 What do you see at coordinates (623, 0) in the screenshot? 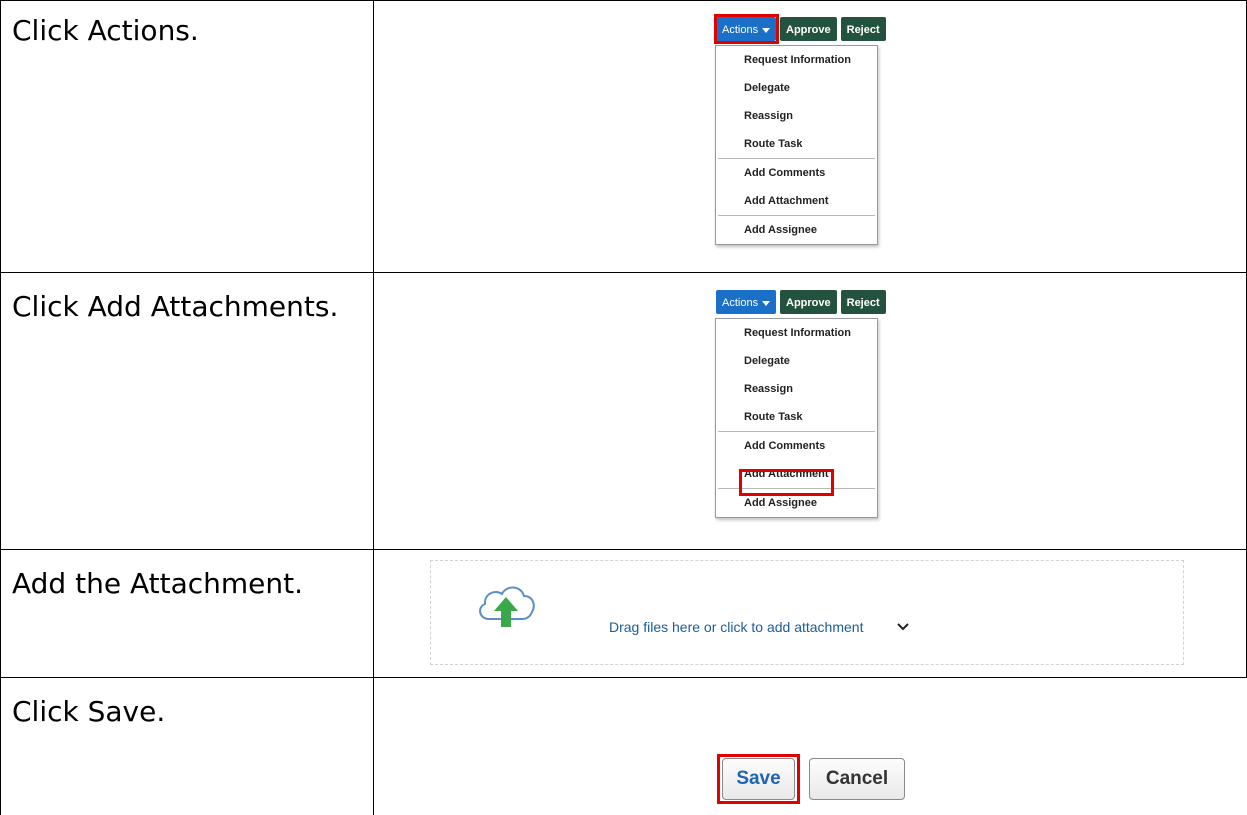
I see `table-border-top` at bounding box center [623, 0].